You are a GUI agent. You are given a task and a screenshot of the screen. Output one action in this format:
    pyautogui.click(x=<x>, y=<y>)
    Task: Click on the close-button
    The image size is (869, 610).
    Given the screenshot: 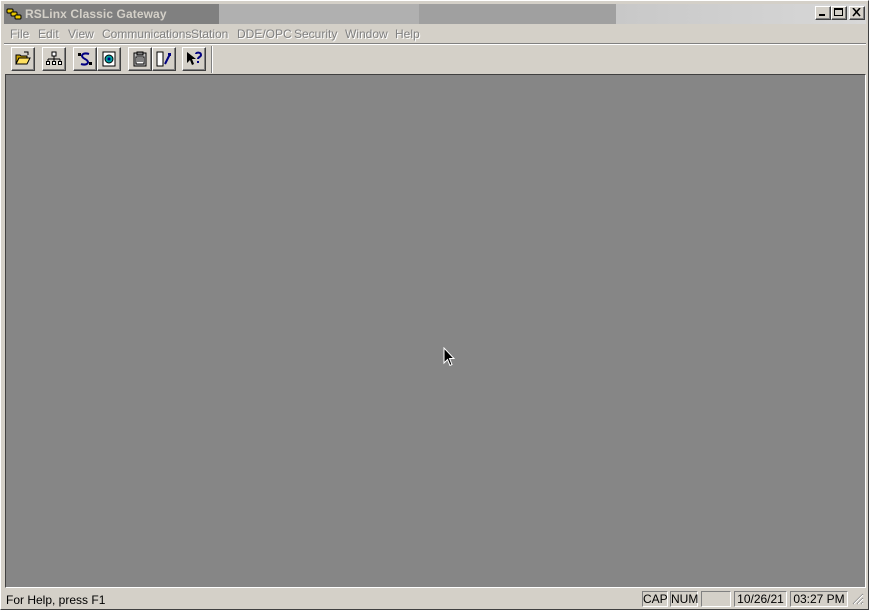 What is the action you would take?
    pyautogui.click(x=857, y=13)
    